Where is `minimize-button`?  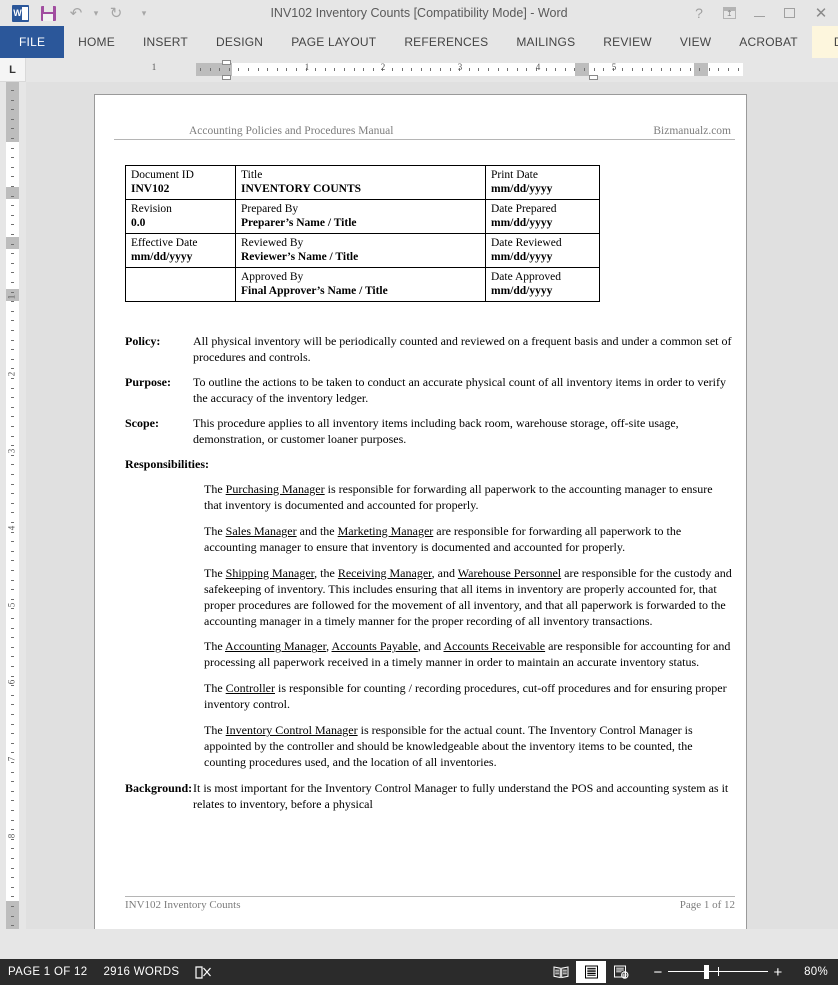
minimize-button is located at coordinates (759, 13).